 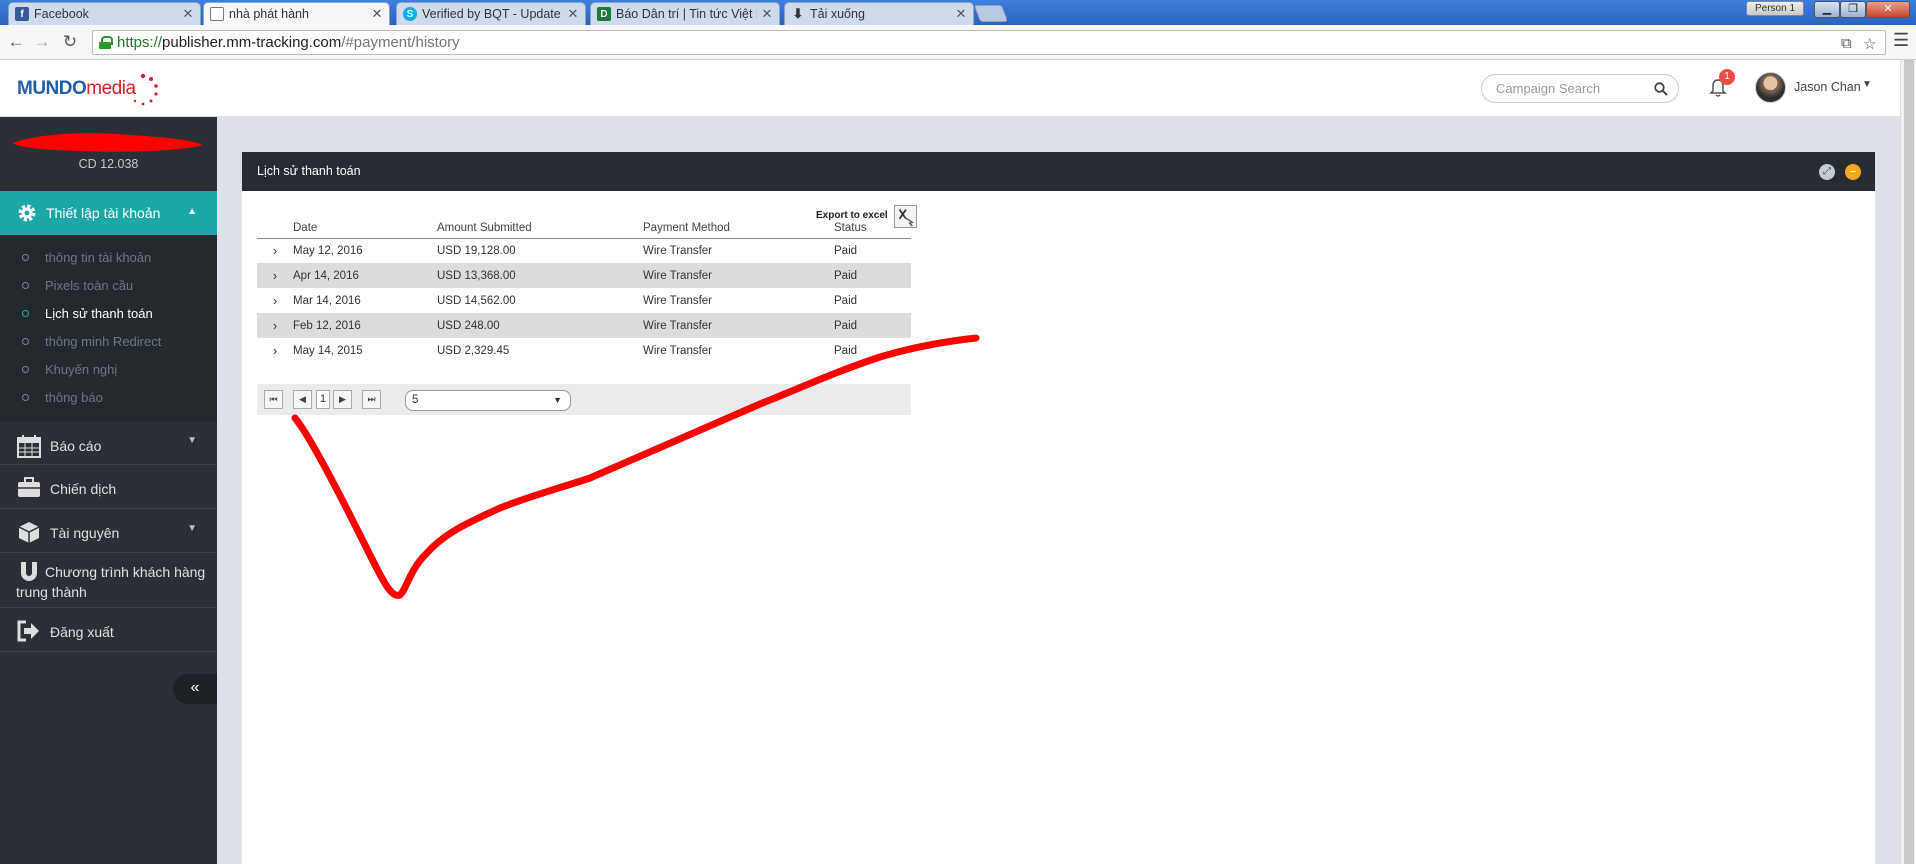 I want to click on column-header-method: Payment Method, so click(x=738, y=226).